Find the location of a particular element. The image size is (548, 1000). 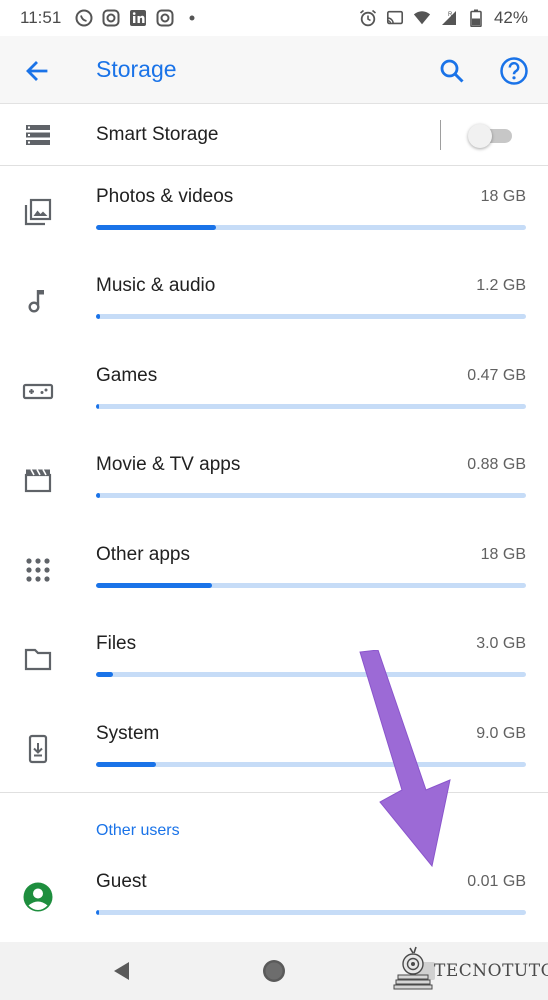

battery-percent: 42% is located at coordinates (510, 17).